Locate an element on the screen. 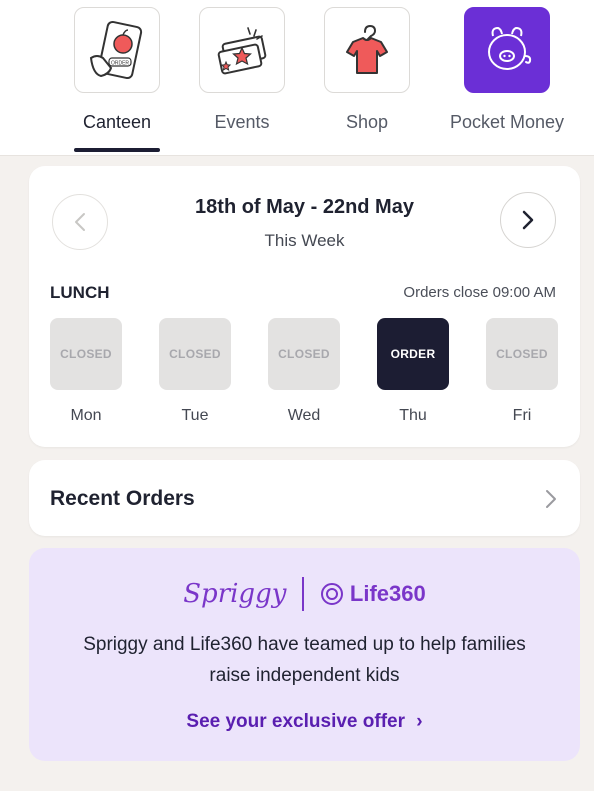 The width and height of the screenshot is (594, 791). exclusive-offer-link: See your exclusive offer › is located at coordinates (304, 722).